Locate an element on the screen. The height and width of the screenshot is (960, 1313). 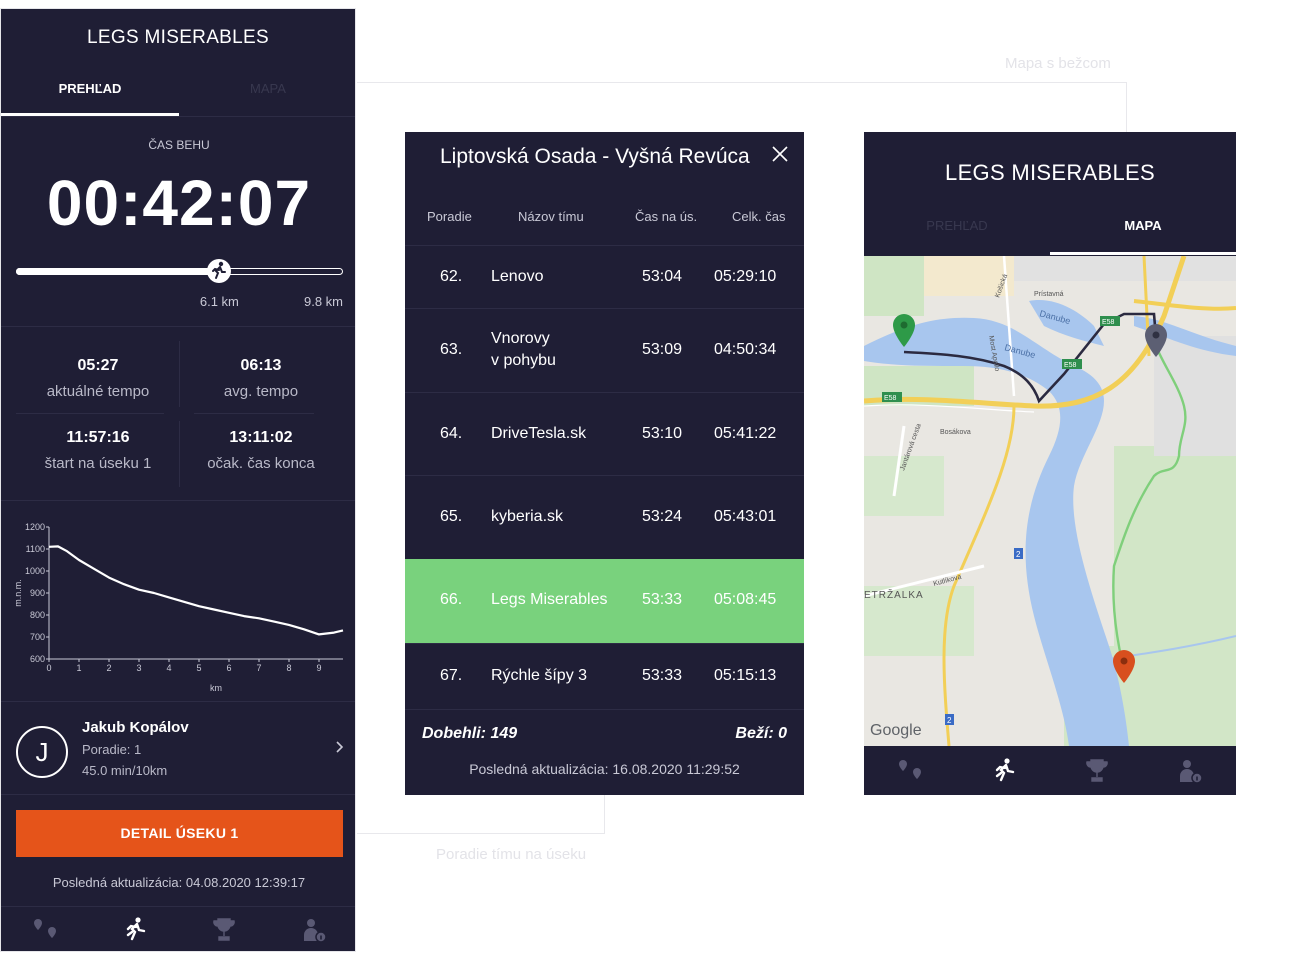
segment-detail-button: DETAIL ÚSEKU 1 is located at coordinates (179, 833).